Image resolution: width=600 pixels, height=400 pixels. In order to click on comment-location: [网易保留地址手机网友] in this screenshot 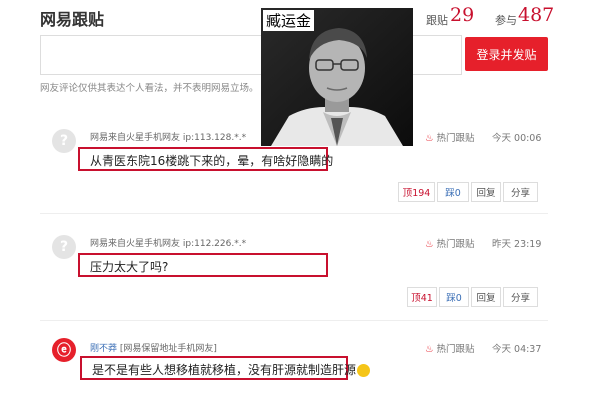, I will do `click(168, 349)`.